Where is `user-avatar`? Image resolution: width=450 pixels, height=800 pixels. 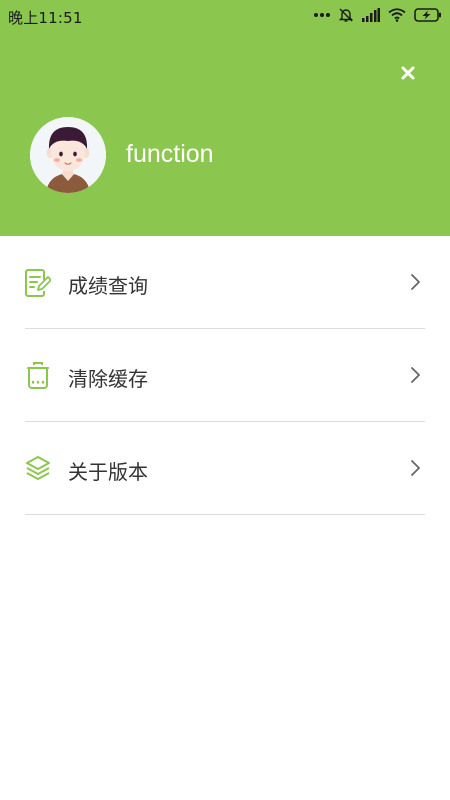
user-avatar is located at coordinates (68, 155).